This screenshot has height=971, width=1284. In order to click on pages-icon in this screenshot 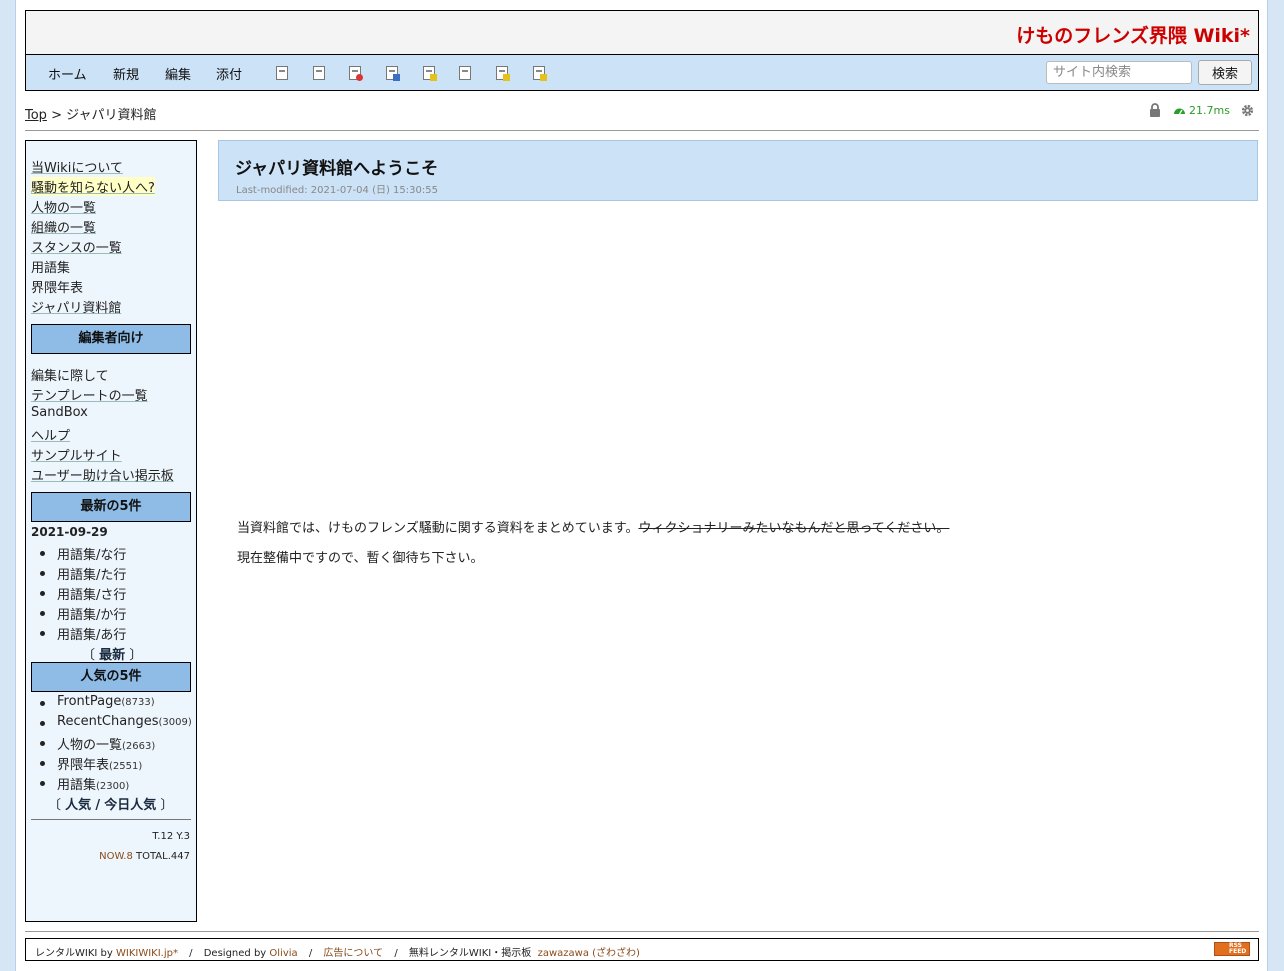, I will do `click(465, 73)`.